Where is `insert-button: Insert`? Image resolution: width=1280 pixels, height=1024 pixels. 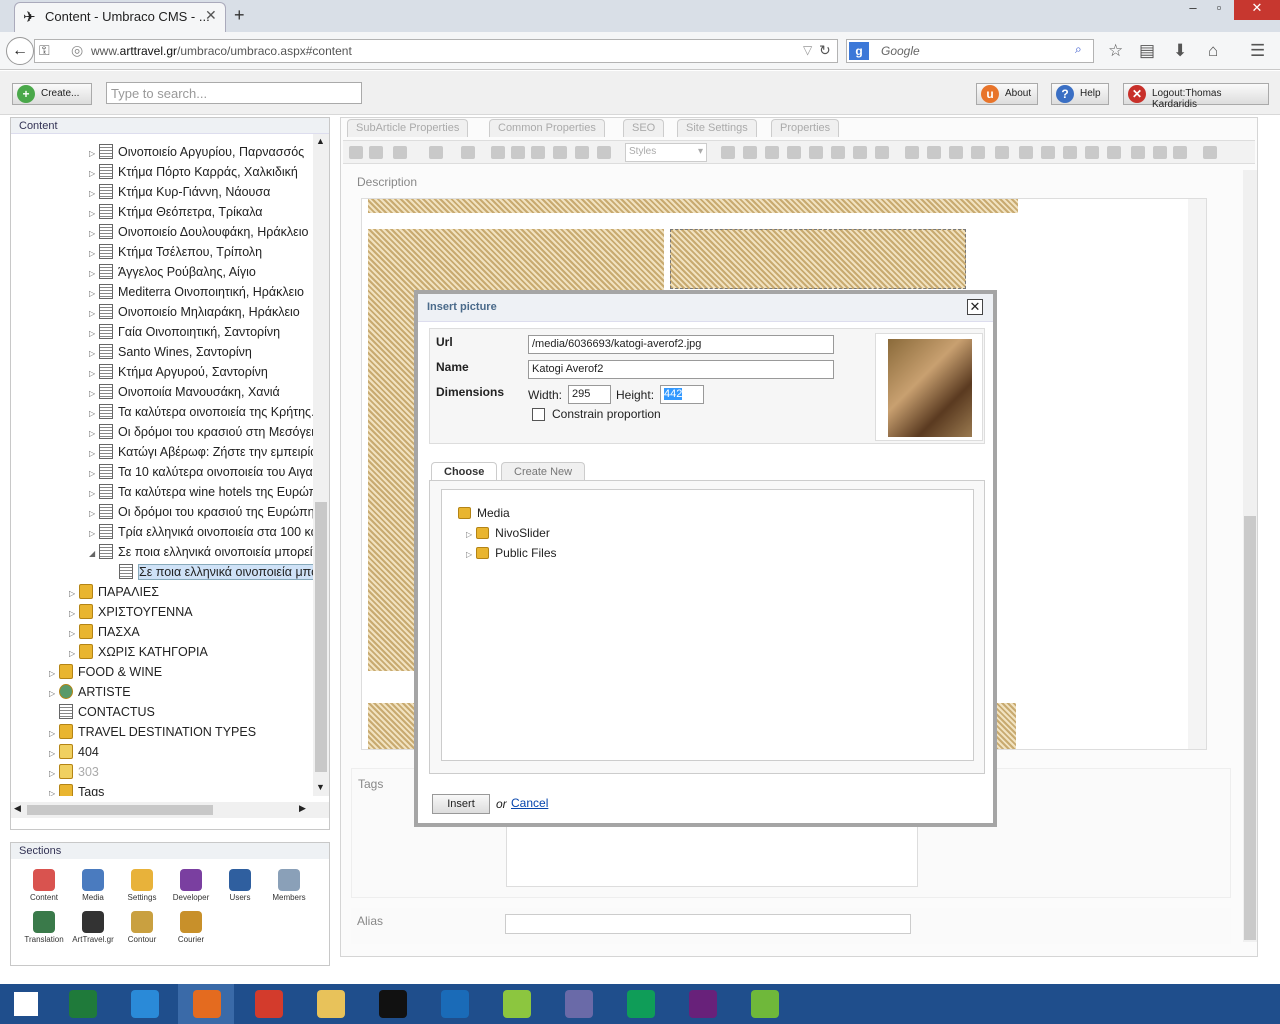 insert-button: Insert is located at coordinates (461, 804).